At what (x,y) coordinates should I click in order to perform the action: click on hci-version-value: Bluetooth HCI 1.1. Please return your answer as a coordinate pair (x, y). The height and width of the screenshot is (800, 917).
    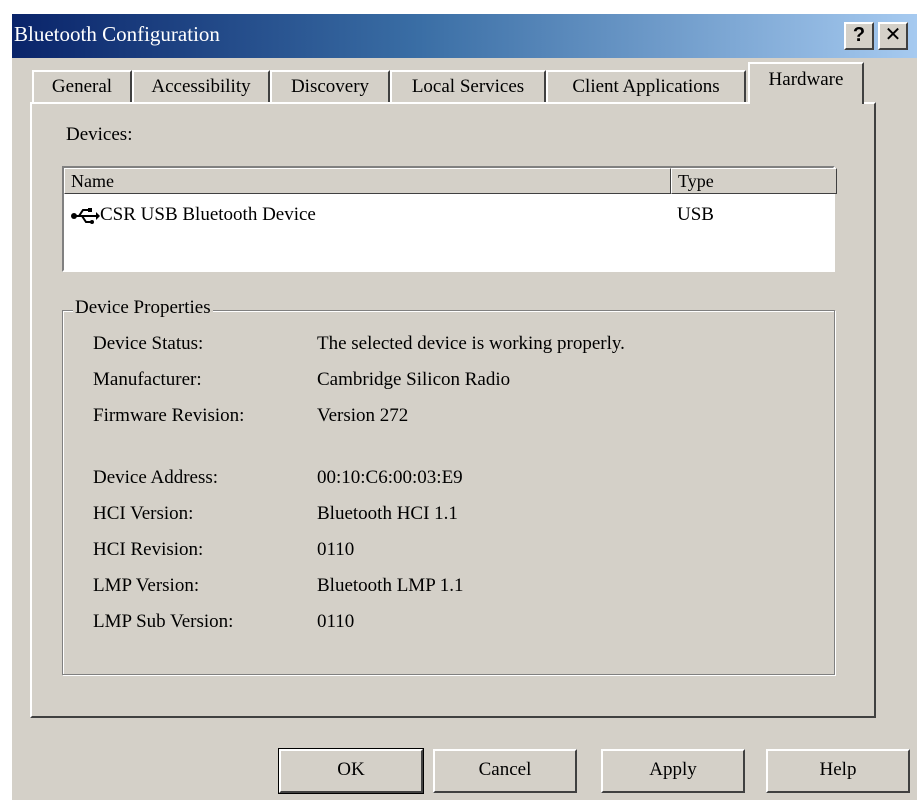
    Looking at the image, I should click on (387, 513).